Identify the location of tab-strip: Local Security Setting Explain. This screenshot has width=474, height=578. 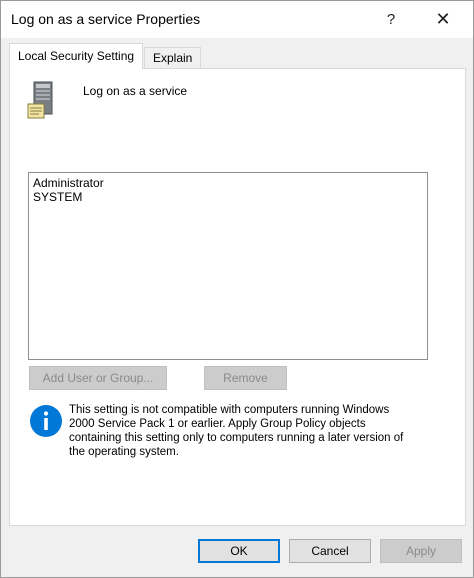
(237, 56).